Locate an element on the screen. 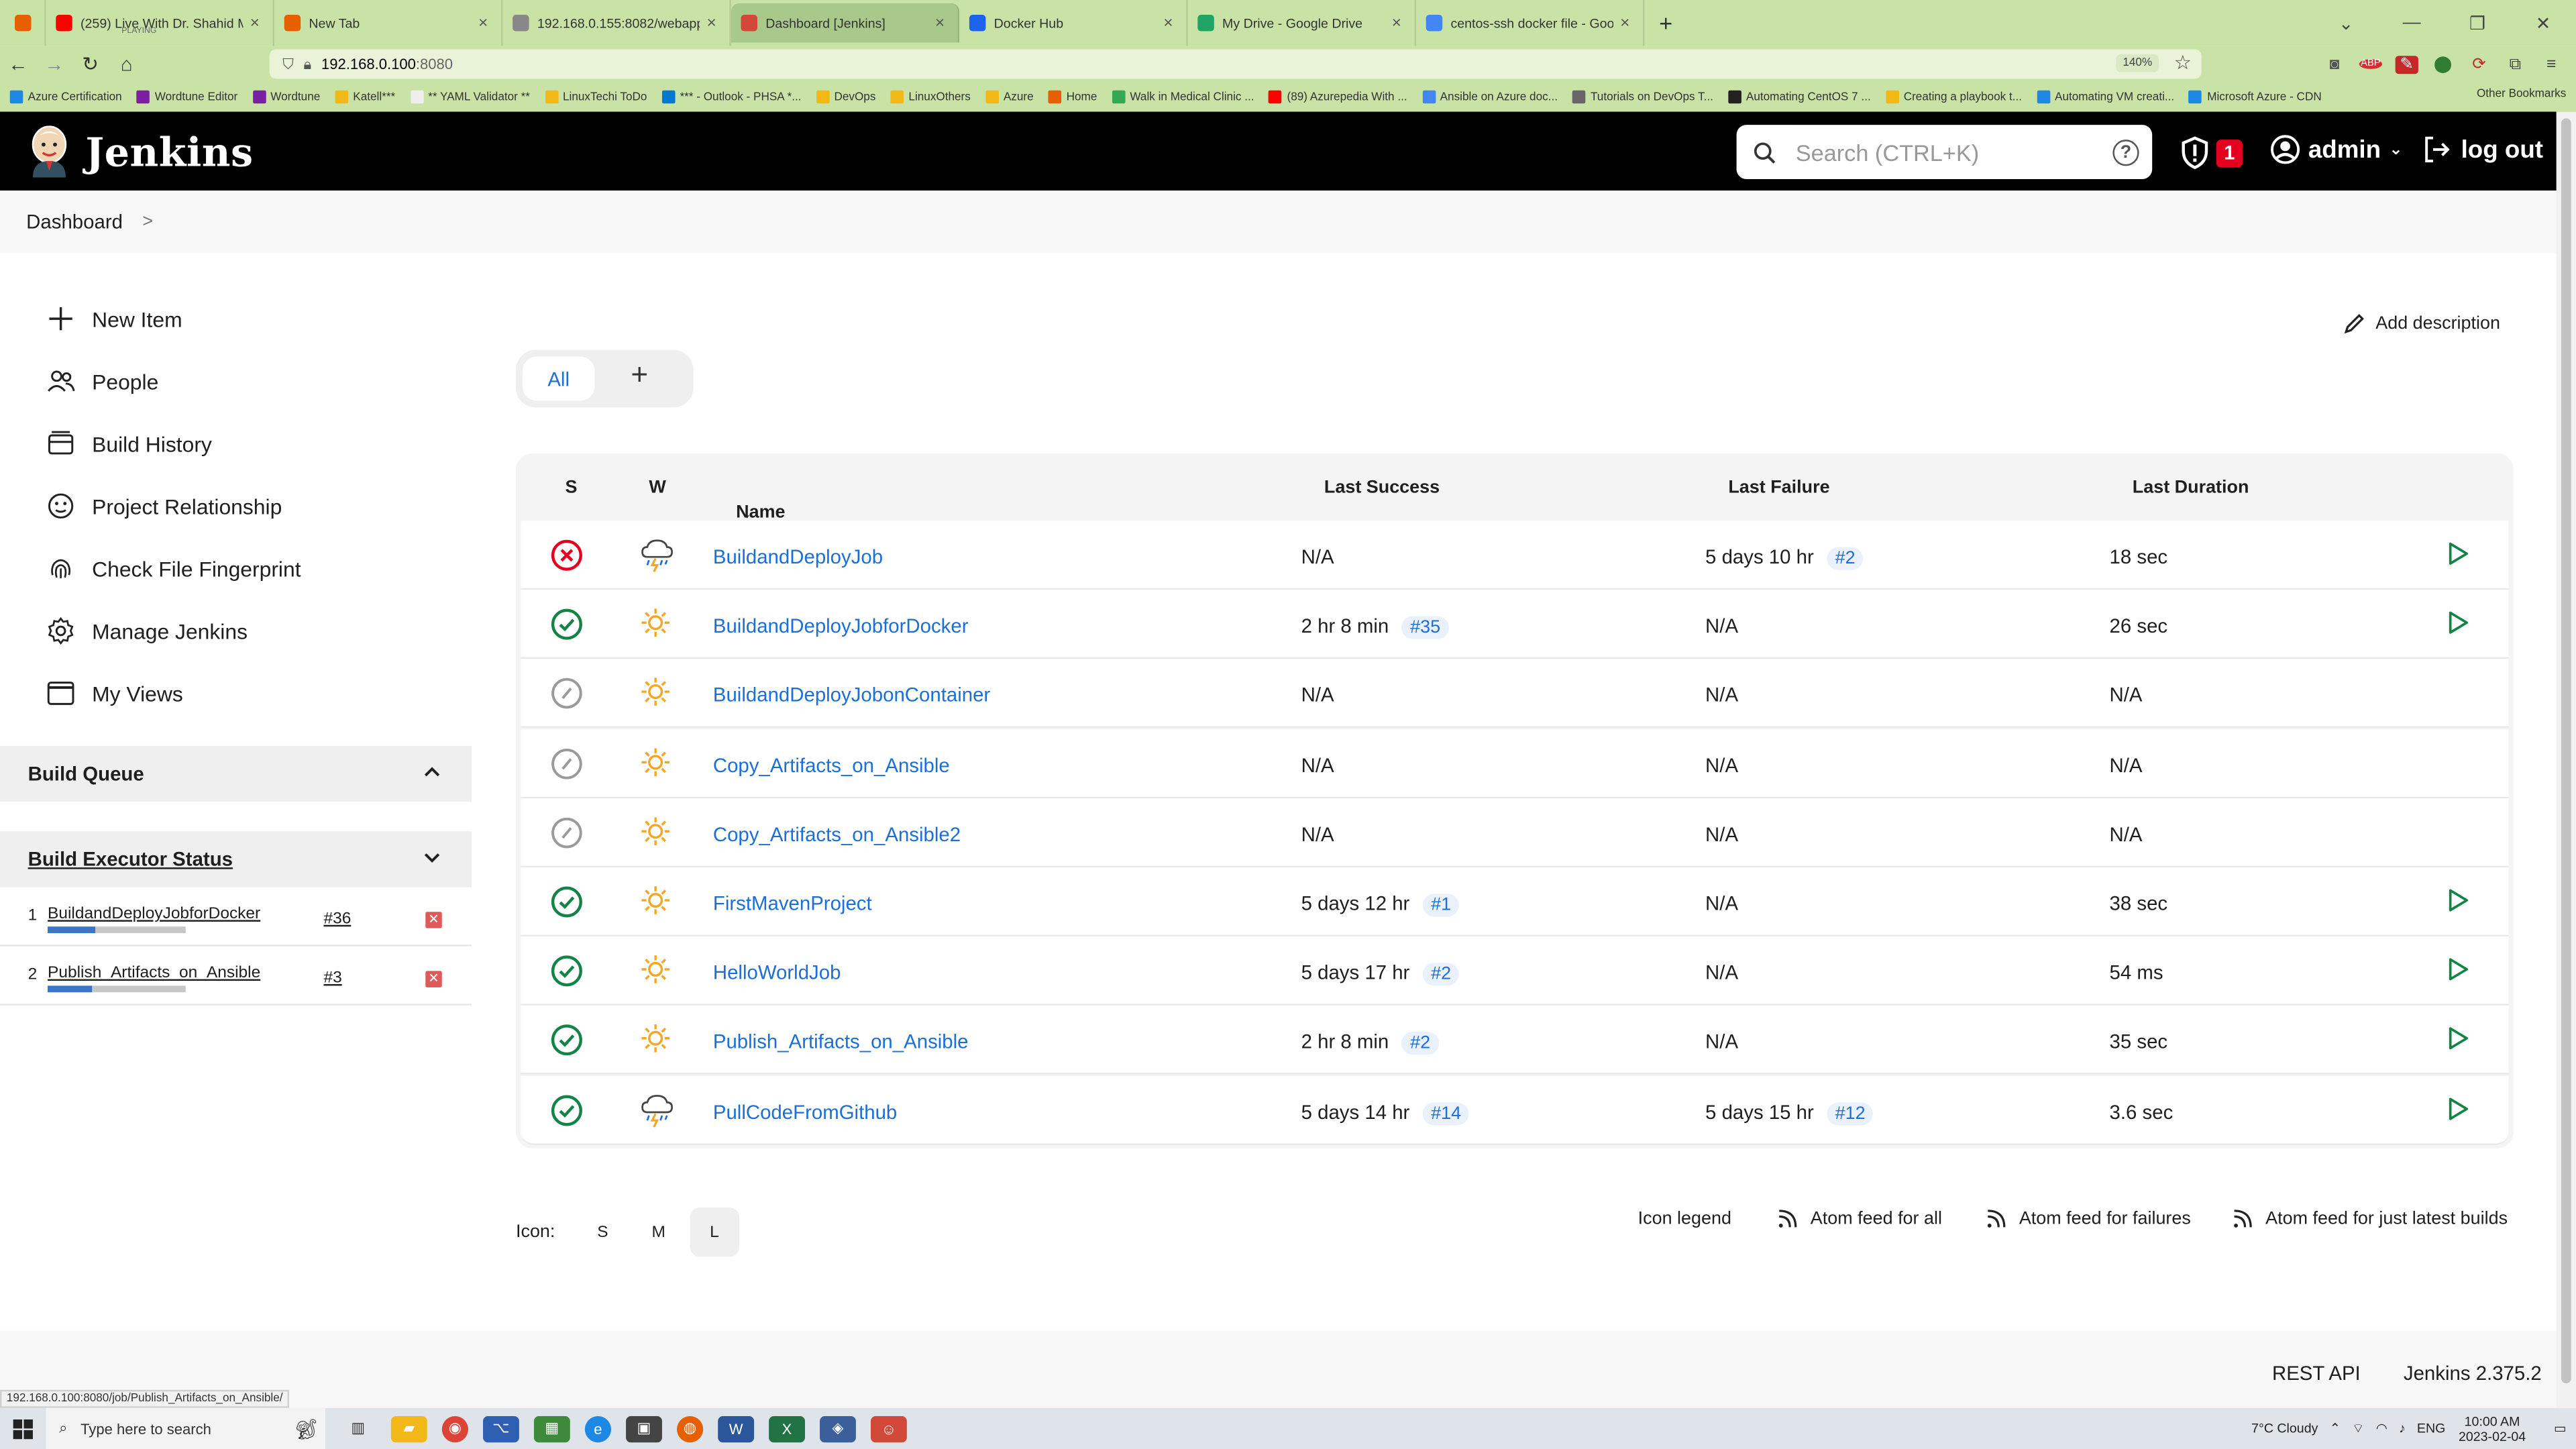 The image size is (2576, 1449). vscode-icon: ⌥ is located at coordinates (501, 1428).